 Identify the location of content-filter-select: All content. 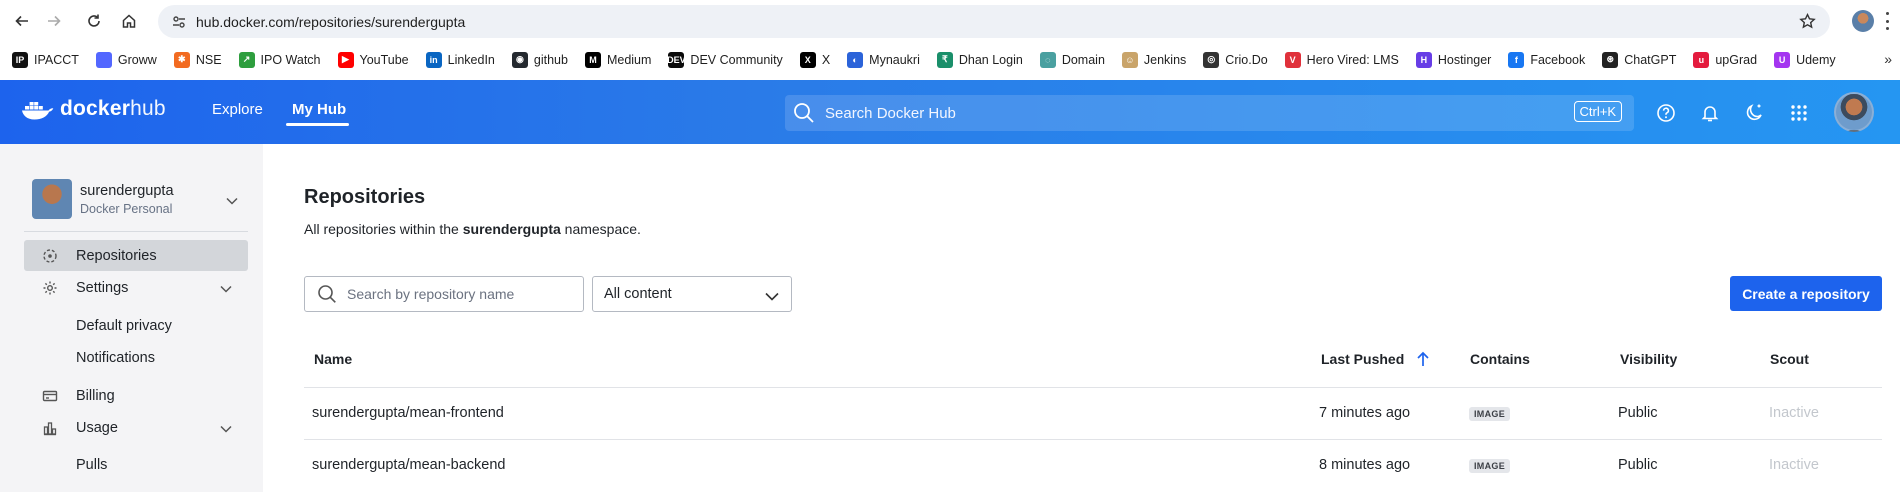
(692, 294).